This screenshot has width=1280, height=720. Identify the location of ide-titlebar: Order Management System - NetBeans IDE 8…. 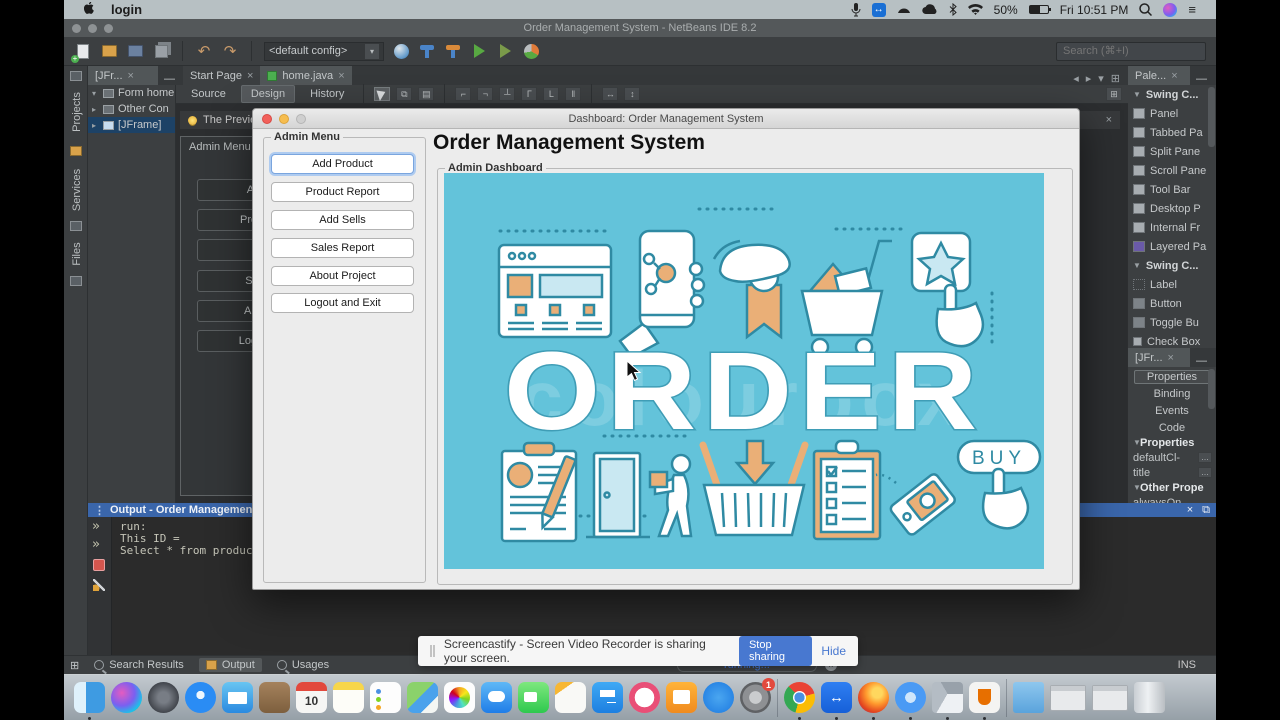
(640, 28).